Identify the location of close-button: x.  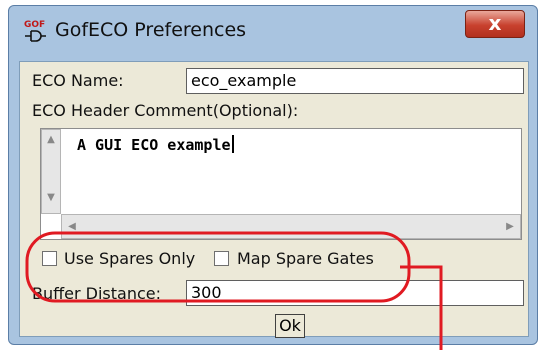
(495, 24).